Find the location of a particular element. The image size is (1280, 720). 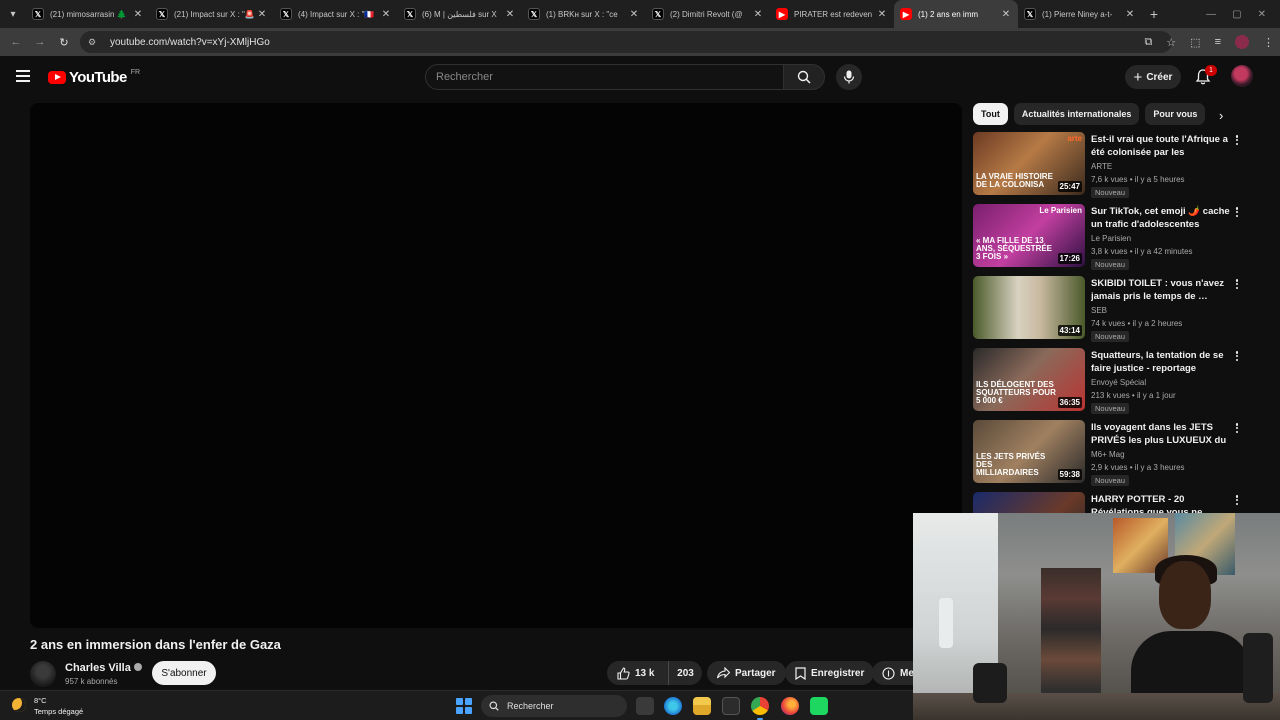

browser-tab: 𝕏 (21) mimosarrasin 🌲 ✕ is located at coordinates (88, 14).